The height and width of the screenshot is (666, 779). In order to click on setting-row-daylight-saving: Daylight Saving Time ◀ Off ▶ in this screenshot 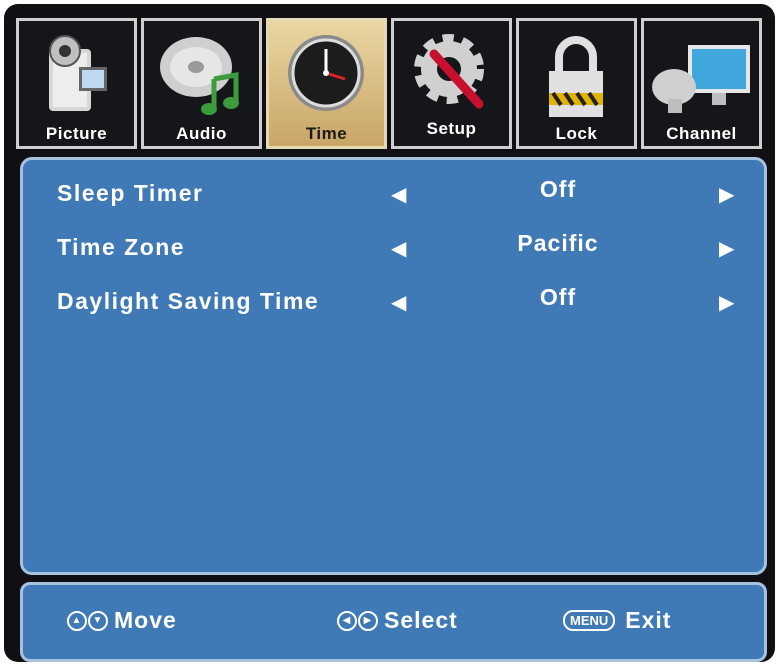, I will do `click(393, 302)`.